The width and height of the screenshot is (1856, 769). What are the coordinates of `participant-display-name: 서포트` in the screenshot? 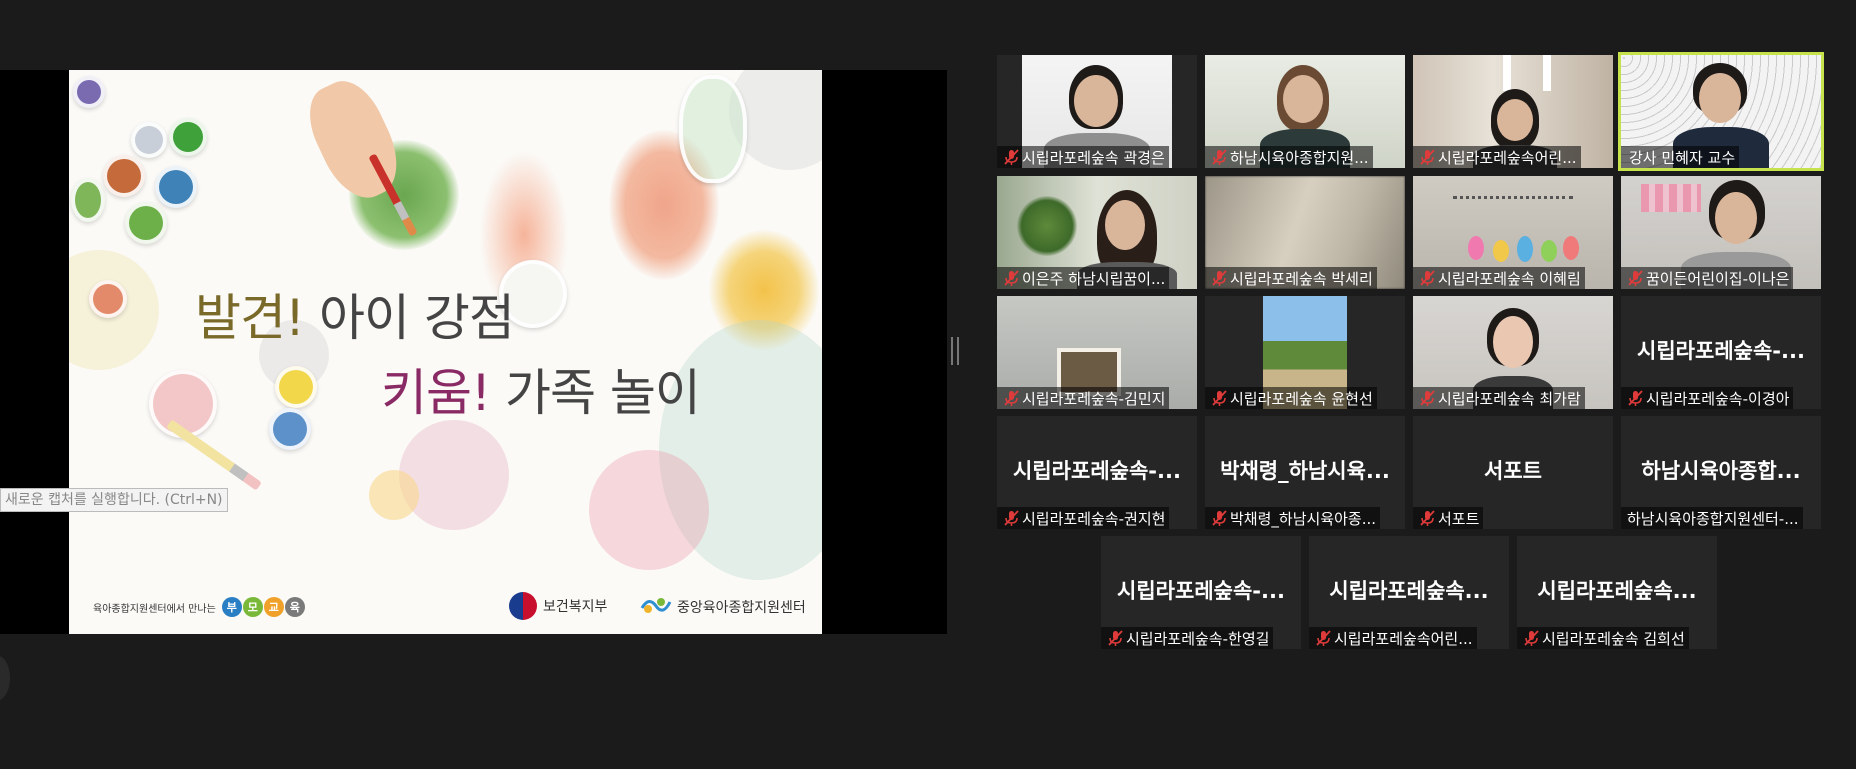 It's located at (1513, 471).